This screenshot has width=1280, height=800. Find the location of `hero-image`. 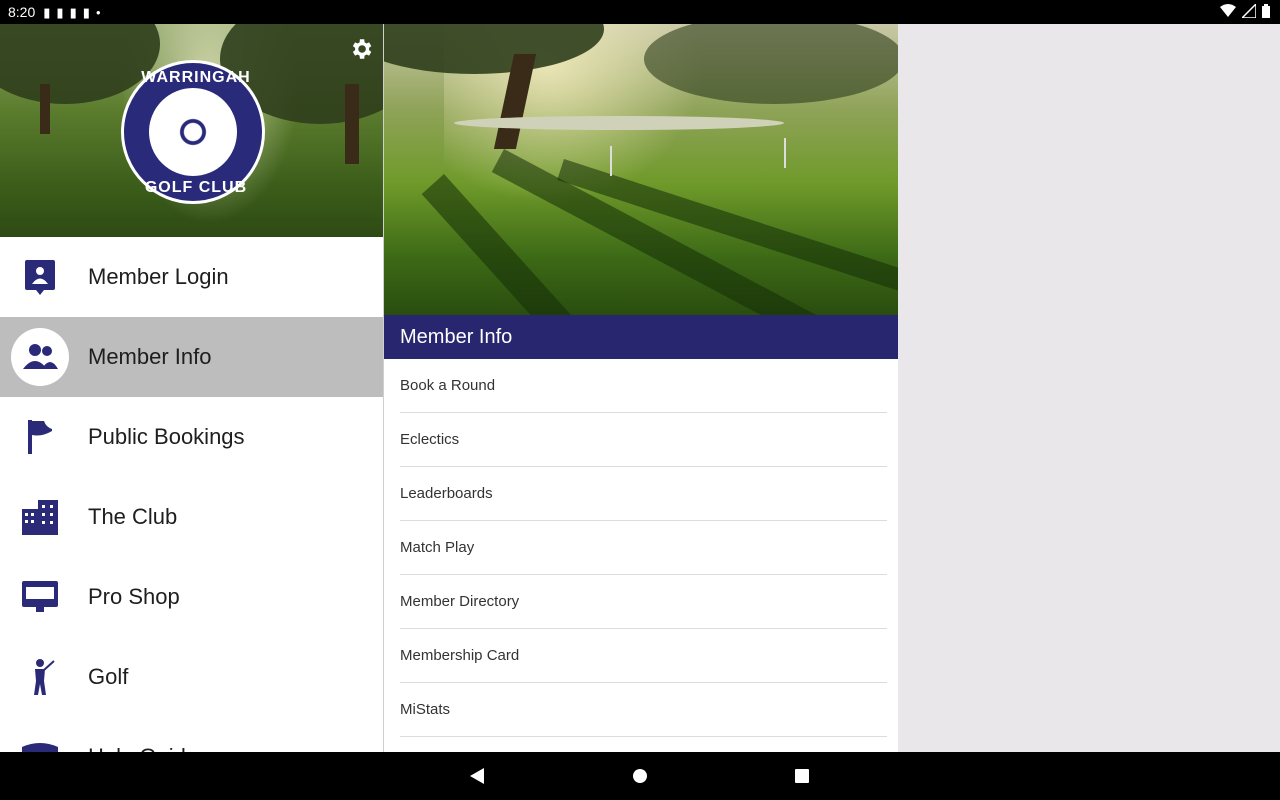

hero-image is located at coordinates (641, 169).